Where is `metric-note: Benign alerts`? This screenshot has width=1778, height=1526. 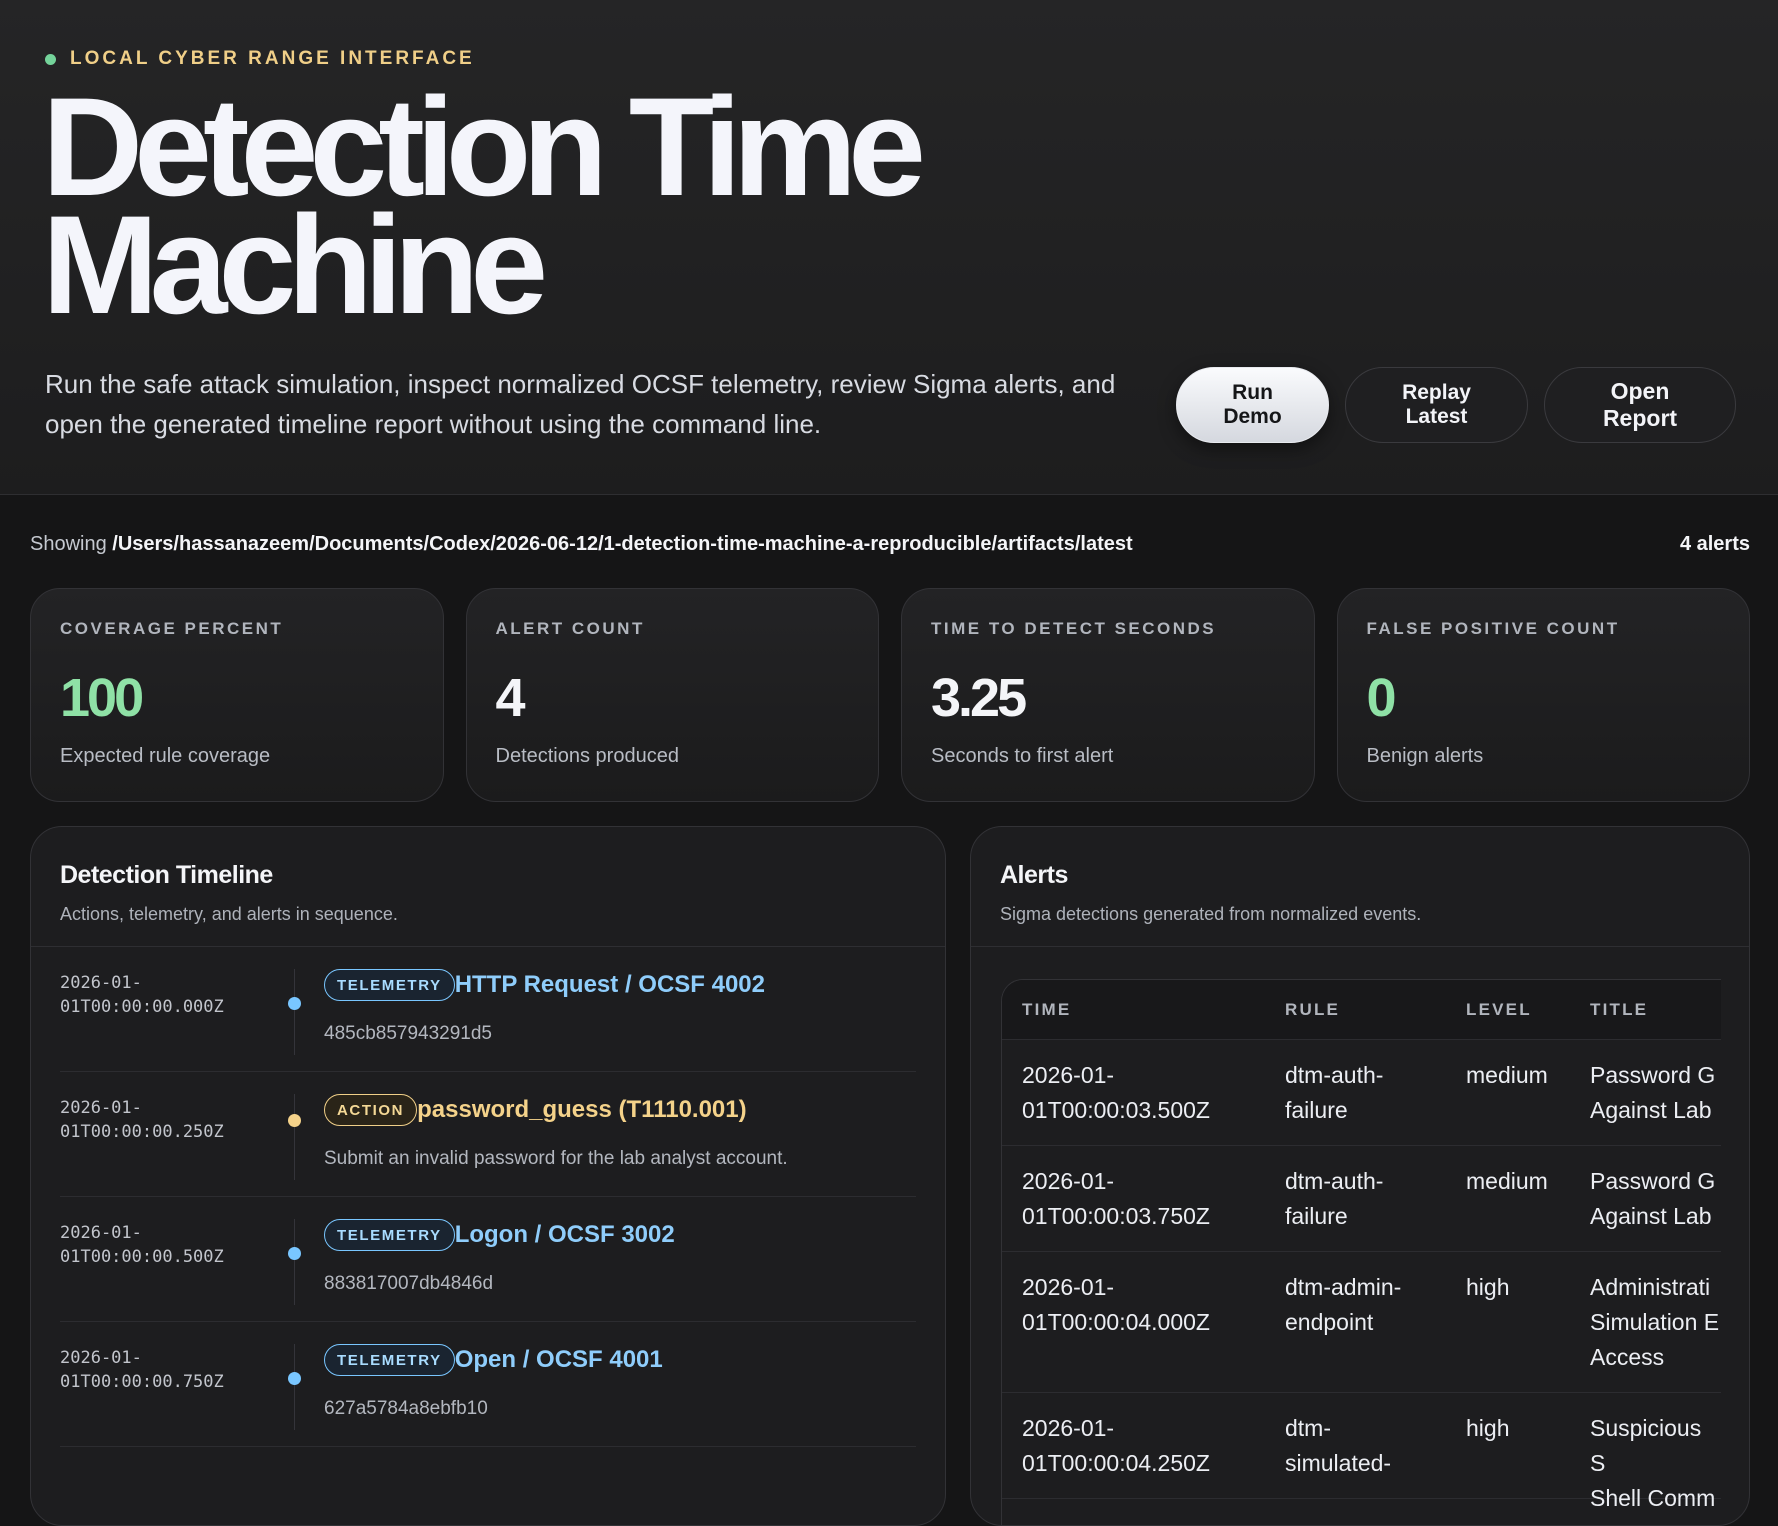 metric-note: Benign alerts is located at coordinates (1425, 756).